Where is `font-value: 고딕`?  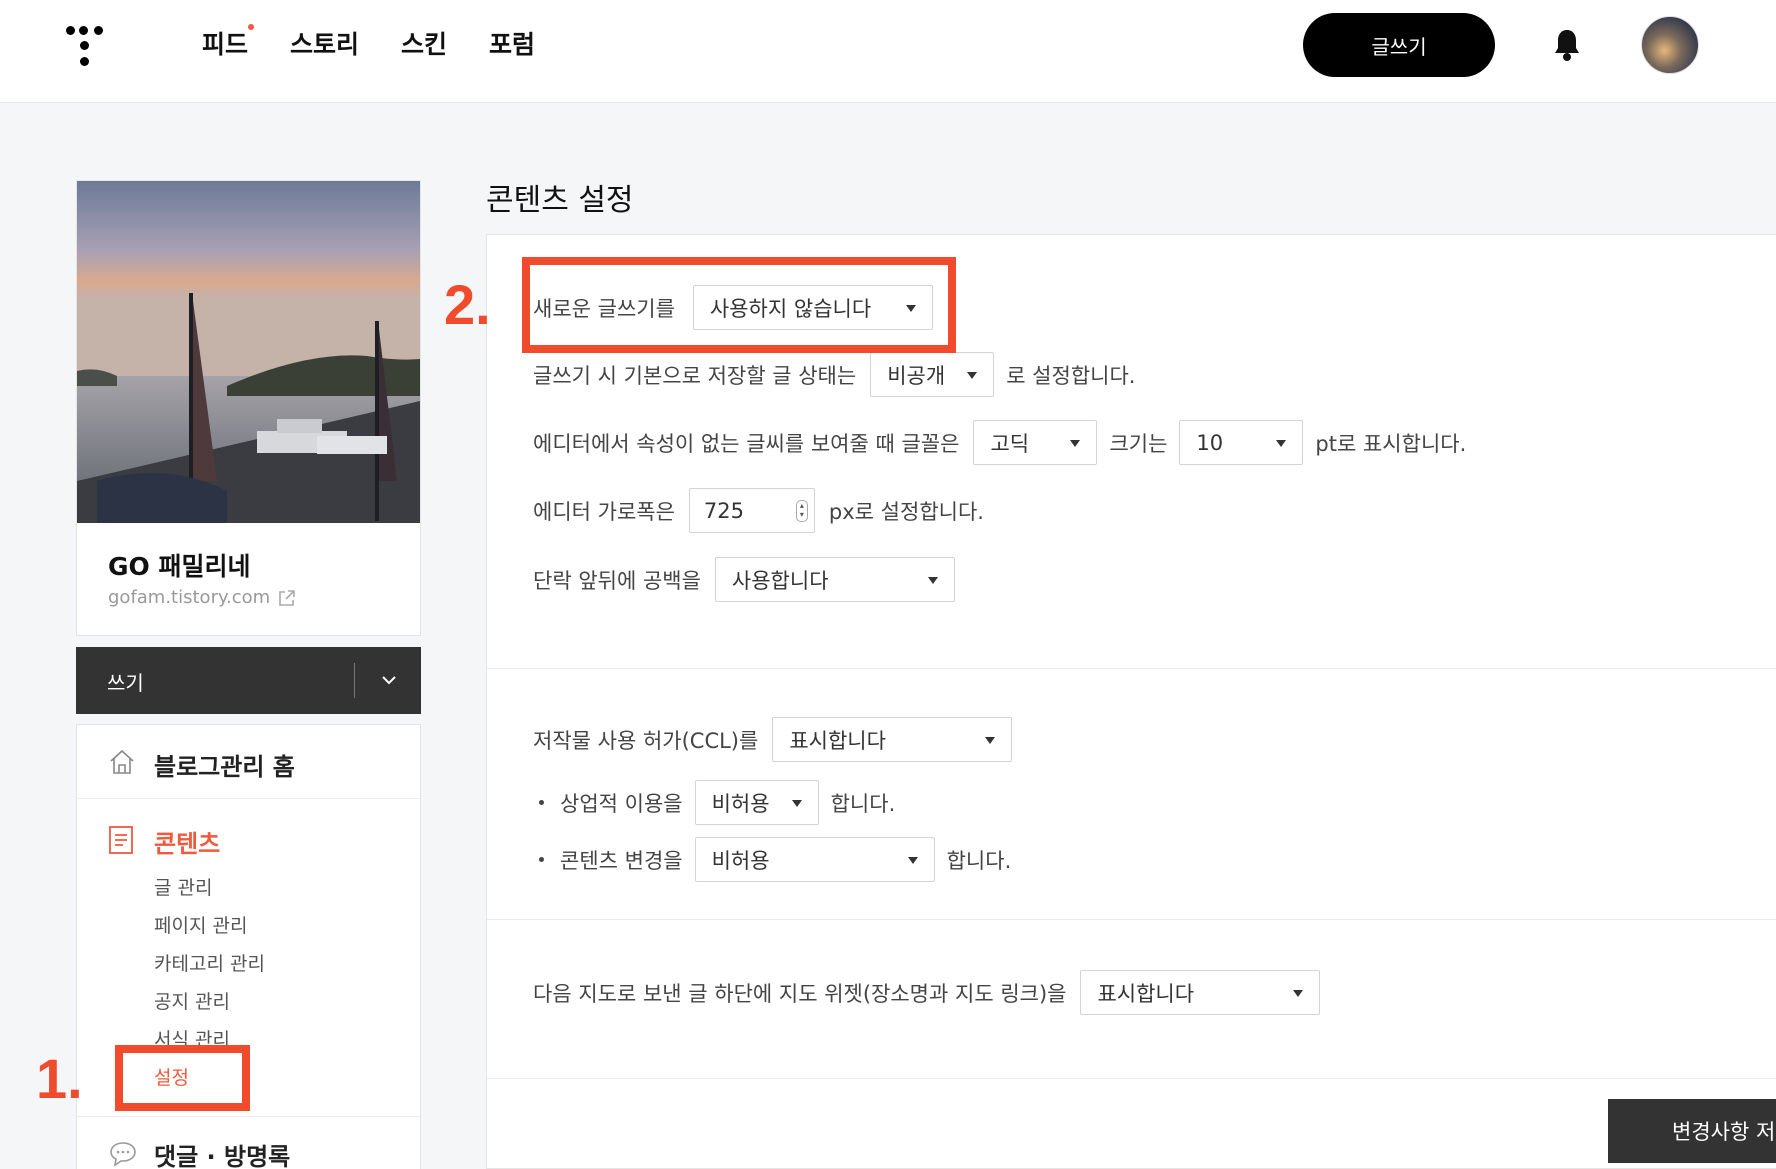 font-value: 고딕 is located at coordinates (1010, 443).